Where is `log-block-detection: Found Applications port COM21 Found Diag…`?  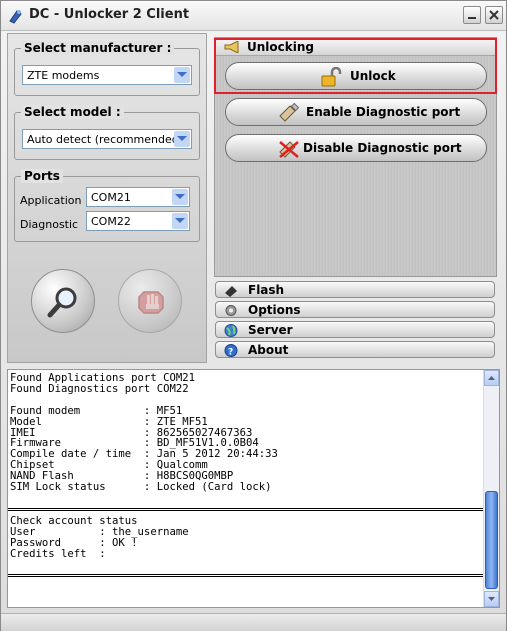
log-block-detection: Found Applications port COM21 Found Diag… is located at coordinates (144, 433).